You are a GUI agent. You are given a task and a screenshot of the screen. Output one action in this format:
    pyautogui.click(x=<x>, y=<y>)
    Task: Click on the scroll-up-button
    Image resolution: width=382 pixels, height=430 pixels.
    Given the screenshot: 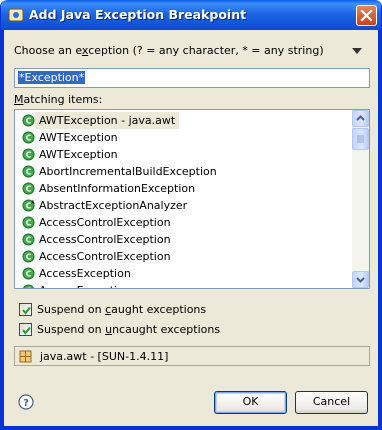 What is the action you would take?
    pyautogui.click(x=360, y=118)
    